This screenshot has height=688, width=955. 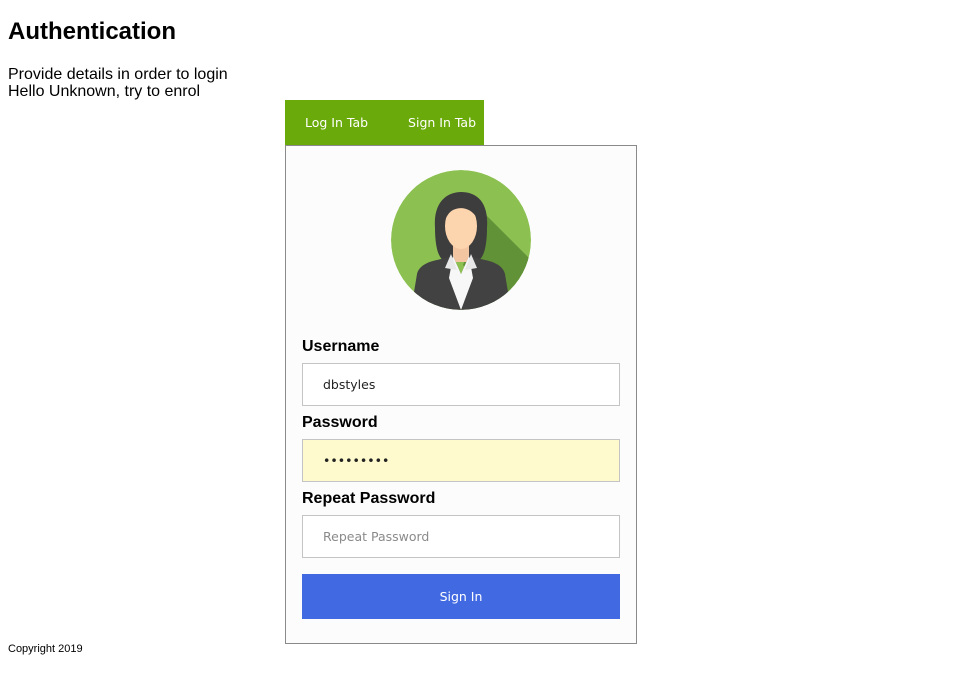 What do you see at coordinates (369, 498) in the screenshot?
I see `repeat-password-label: Repeat Password` at bounding box center [369, 498].